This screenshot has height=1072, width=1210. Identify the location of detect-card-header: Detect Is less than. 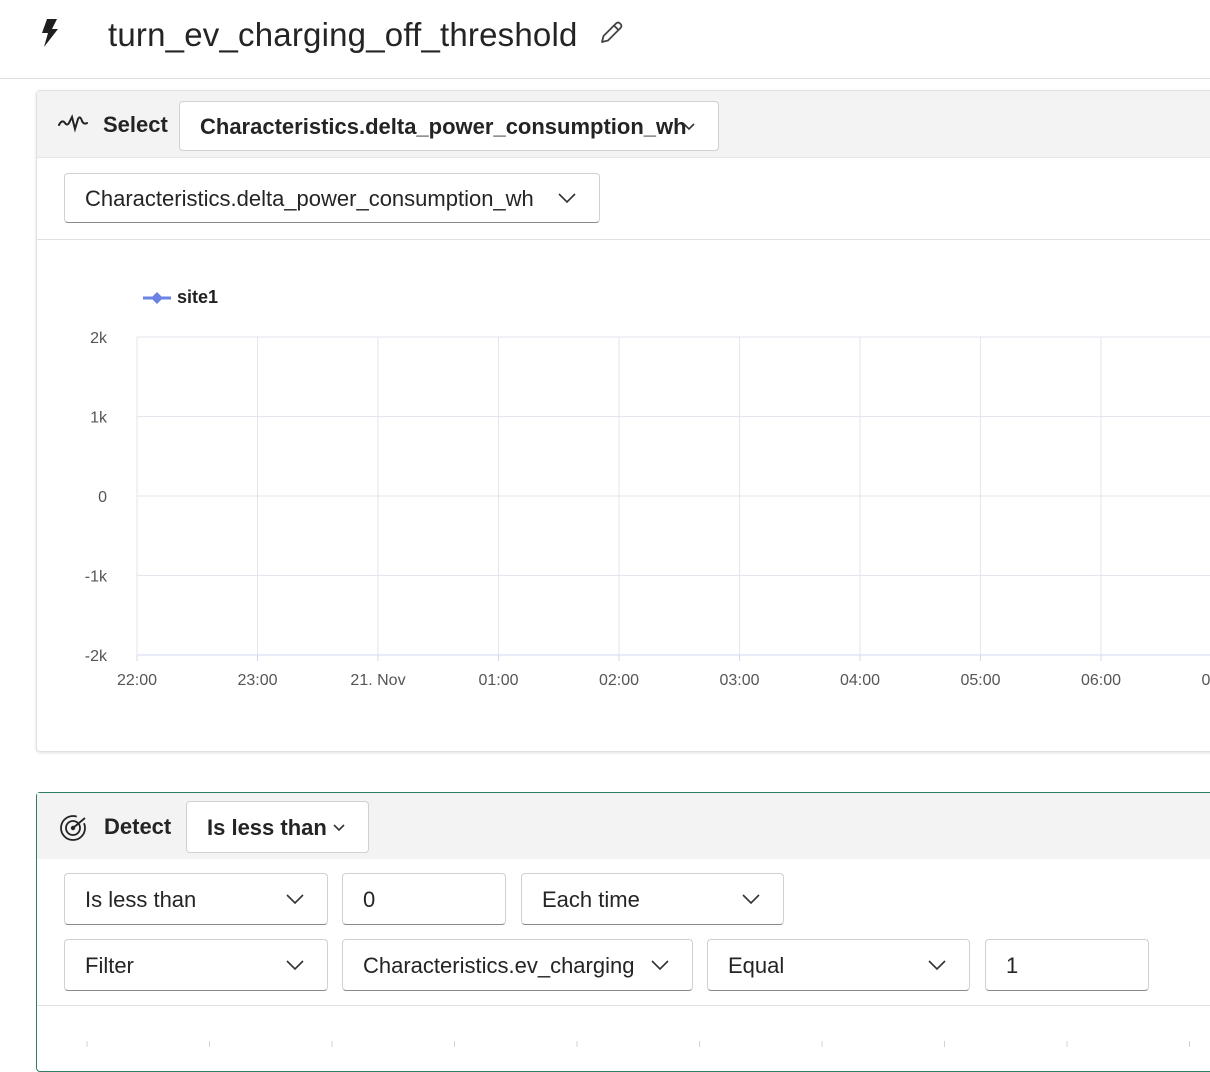
(623, 826).